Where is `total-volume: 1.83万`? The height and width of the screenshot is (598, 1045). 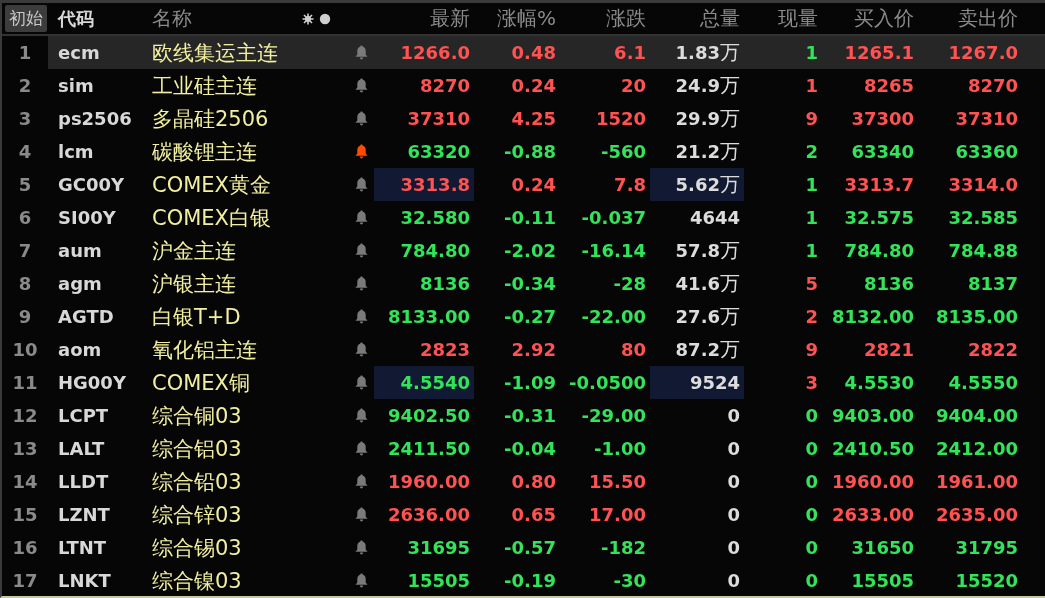 total-volume: 1.83万 is located at coordinates (707, 52).